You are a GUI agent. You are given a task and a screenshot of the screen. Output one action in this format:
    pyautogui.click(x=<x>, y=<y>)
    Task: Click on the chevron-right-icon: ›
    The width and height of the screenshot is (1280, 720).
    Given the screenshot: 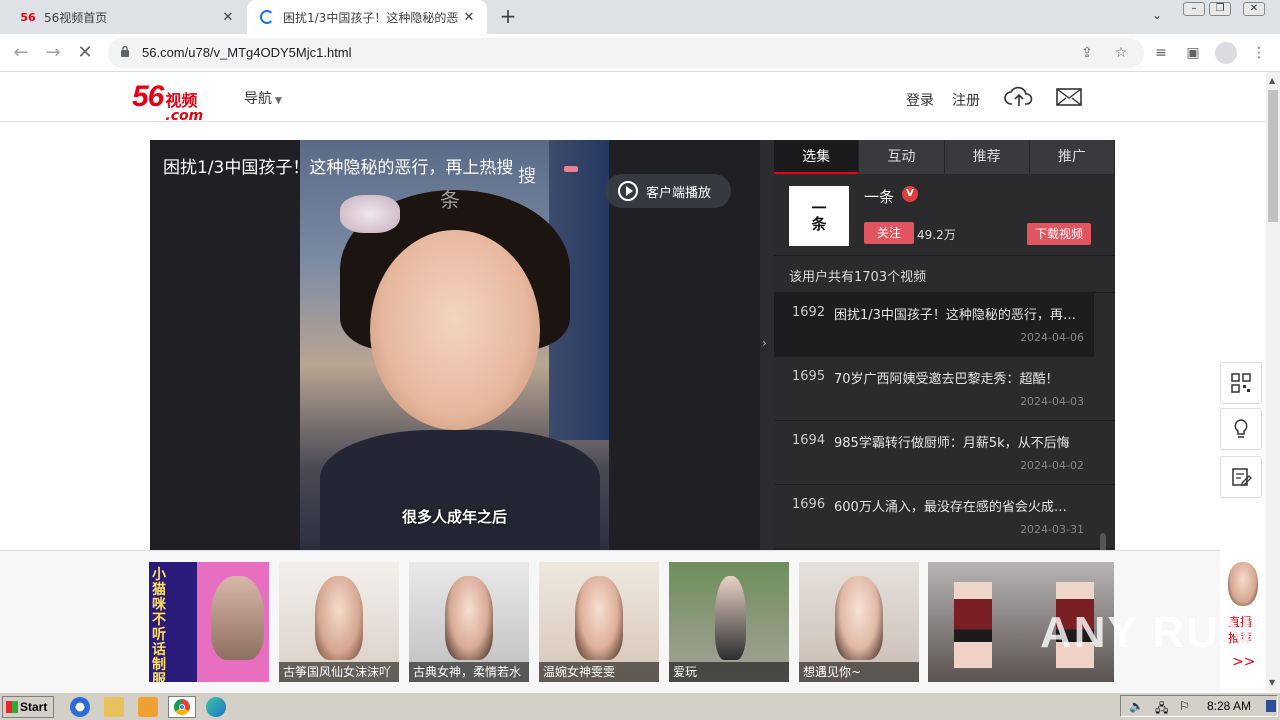 What is the action you would take?
    pyautogui.click(x=764, y=343)
    